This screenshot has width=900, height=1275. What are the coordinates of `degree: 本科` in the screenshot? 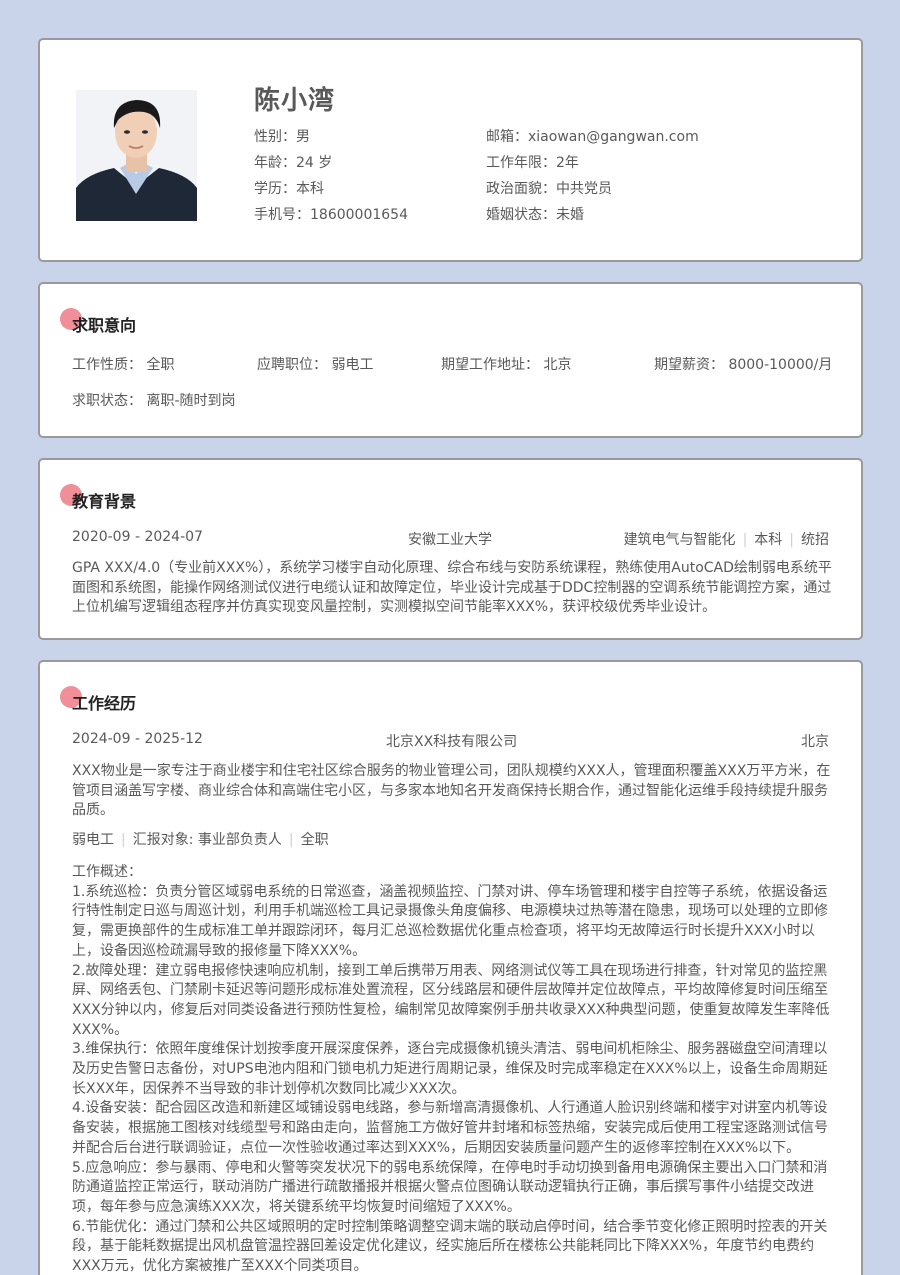 It's located at (768, 540).